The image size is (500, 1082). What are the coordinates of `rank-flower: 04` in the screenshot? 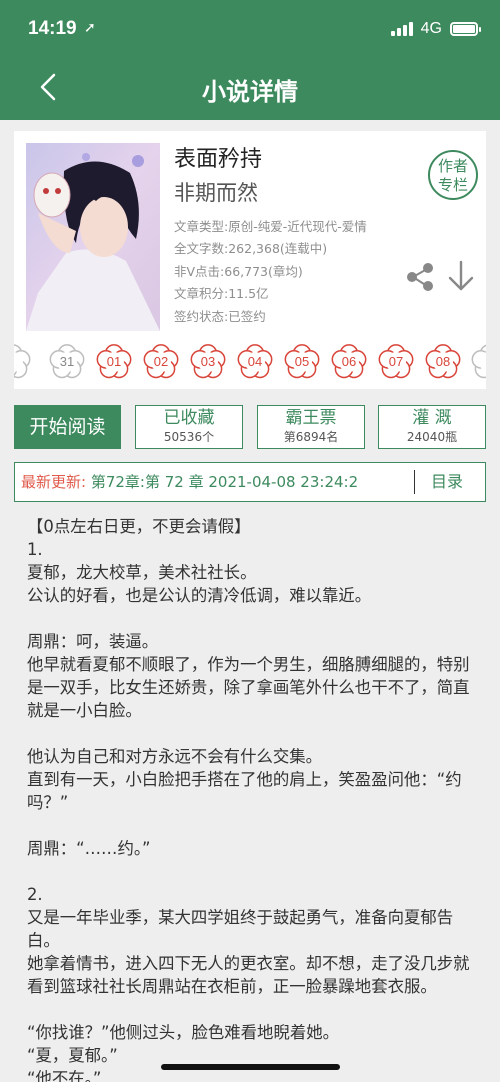 It's located at (255, 362).